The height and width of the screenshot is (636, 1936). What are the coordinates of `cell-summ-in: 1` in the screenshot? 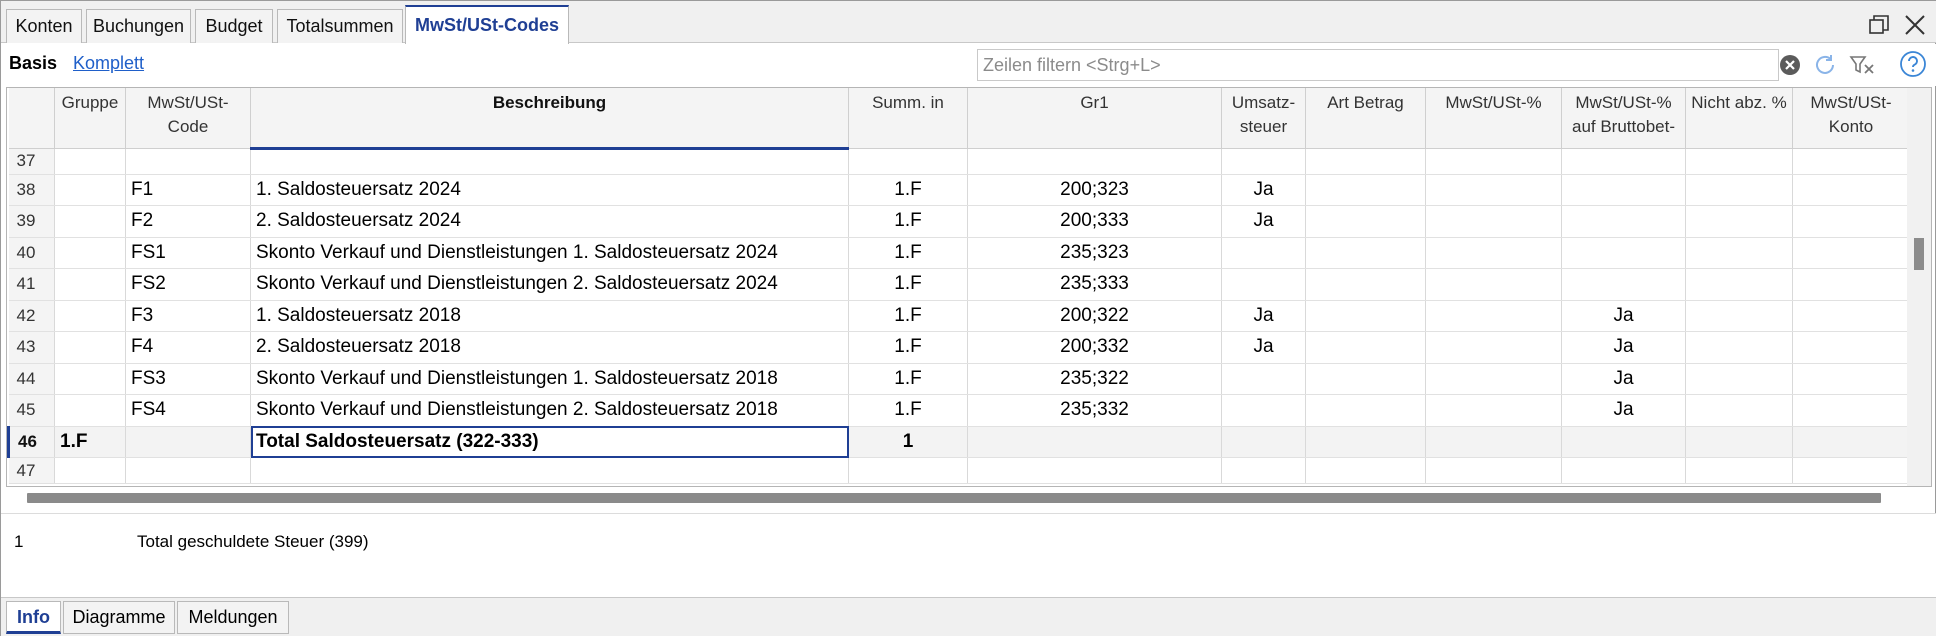 It's located at (908, 442).